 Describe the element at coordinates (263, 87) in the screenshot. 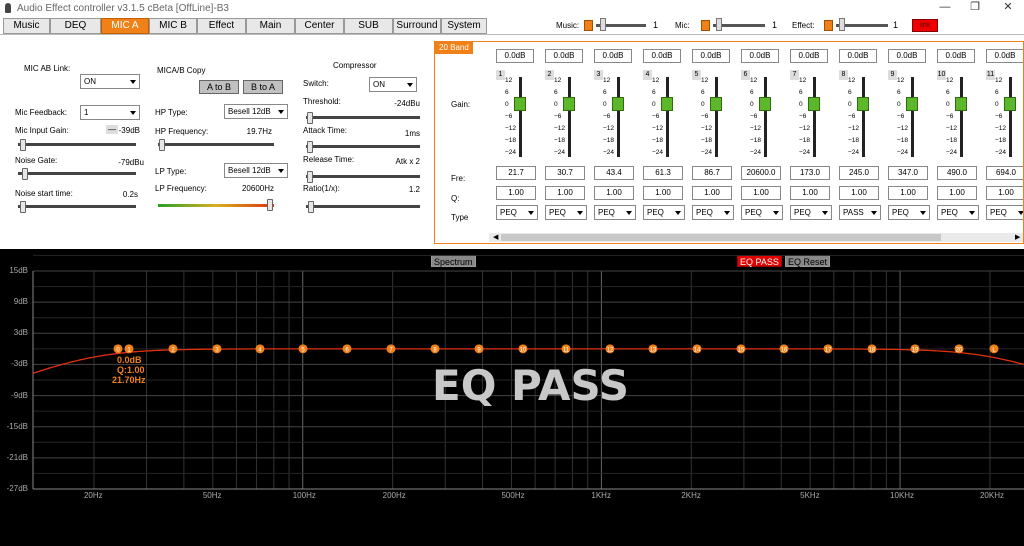

I see `b-to-a-button: B to A` at that location.